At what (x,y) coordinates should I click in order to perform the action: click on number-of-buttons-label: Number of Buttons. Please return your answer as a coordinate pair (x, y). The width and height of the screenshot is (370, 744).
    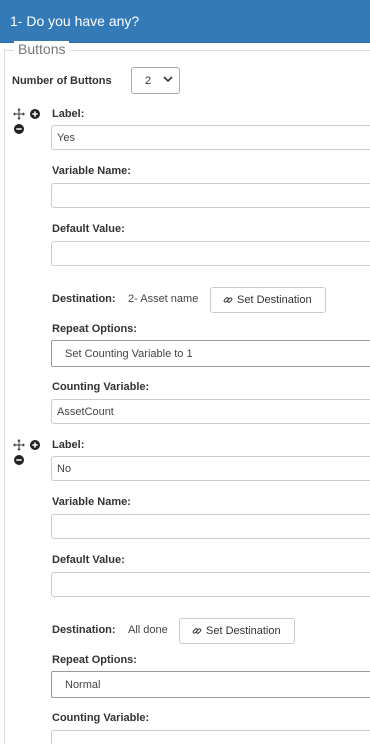
    Looking at the image, I should click on (62, 81).